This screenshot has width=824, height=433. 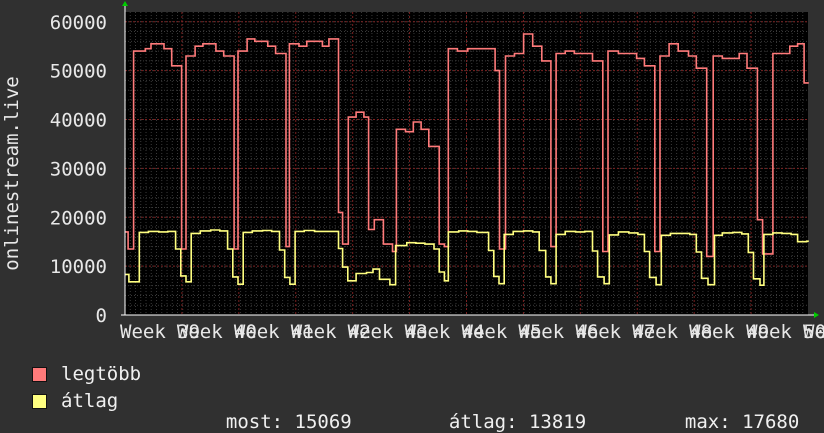 I want to click on y-axis-label: onlinestream.live, so click(x=12, y=173).